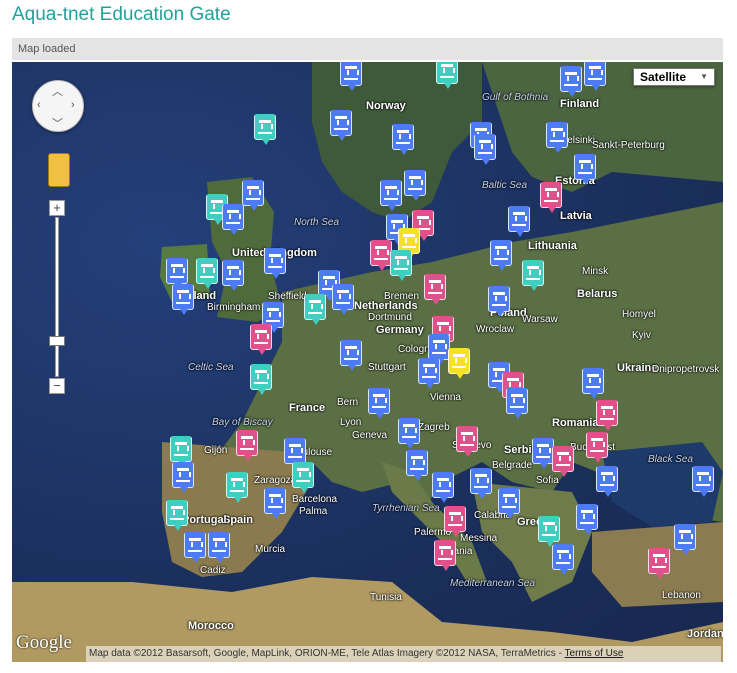 The width and height of the screenshot is (737, 673). Describe the element at coordinates (704, 76) in the screenshot. I see `chevron-down-icon: ▼` at that location.